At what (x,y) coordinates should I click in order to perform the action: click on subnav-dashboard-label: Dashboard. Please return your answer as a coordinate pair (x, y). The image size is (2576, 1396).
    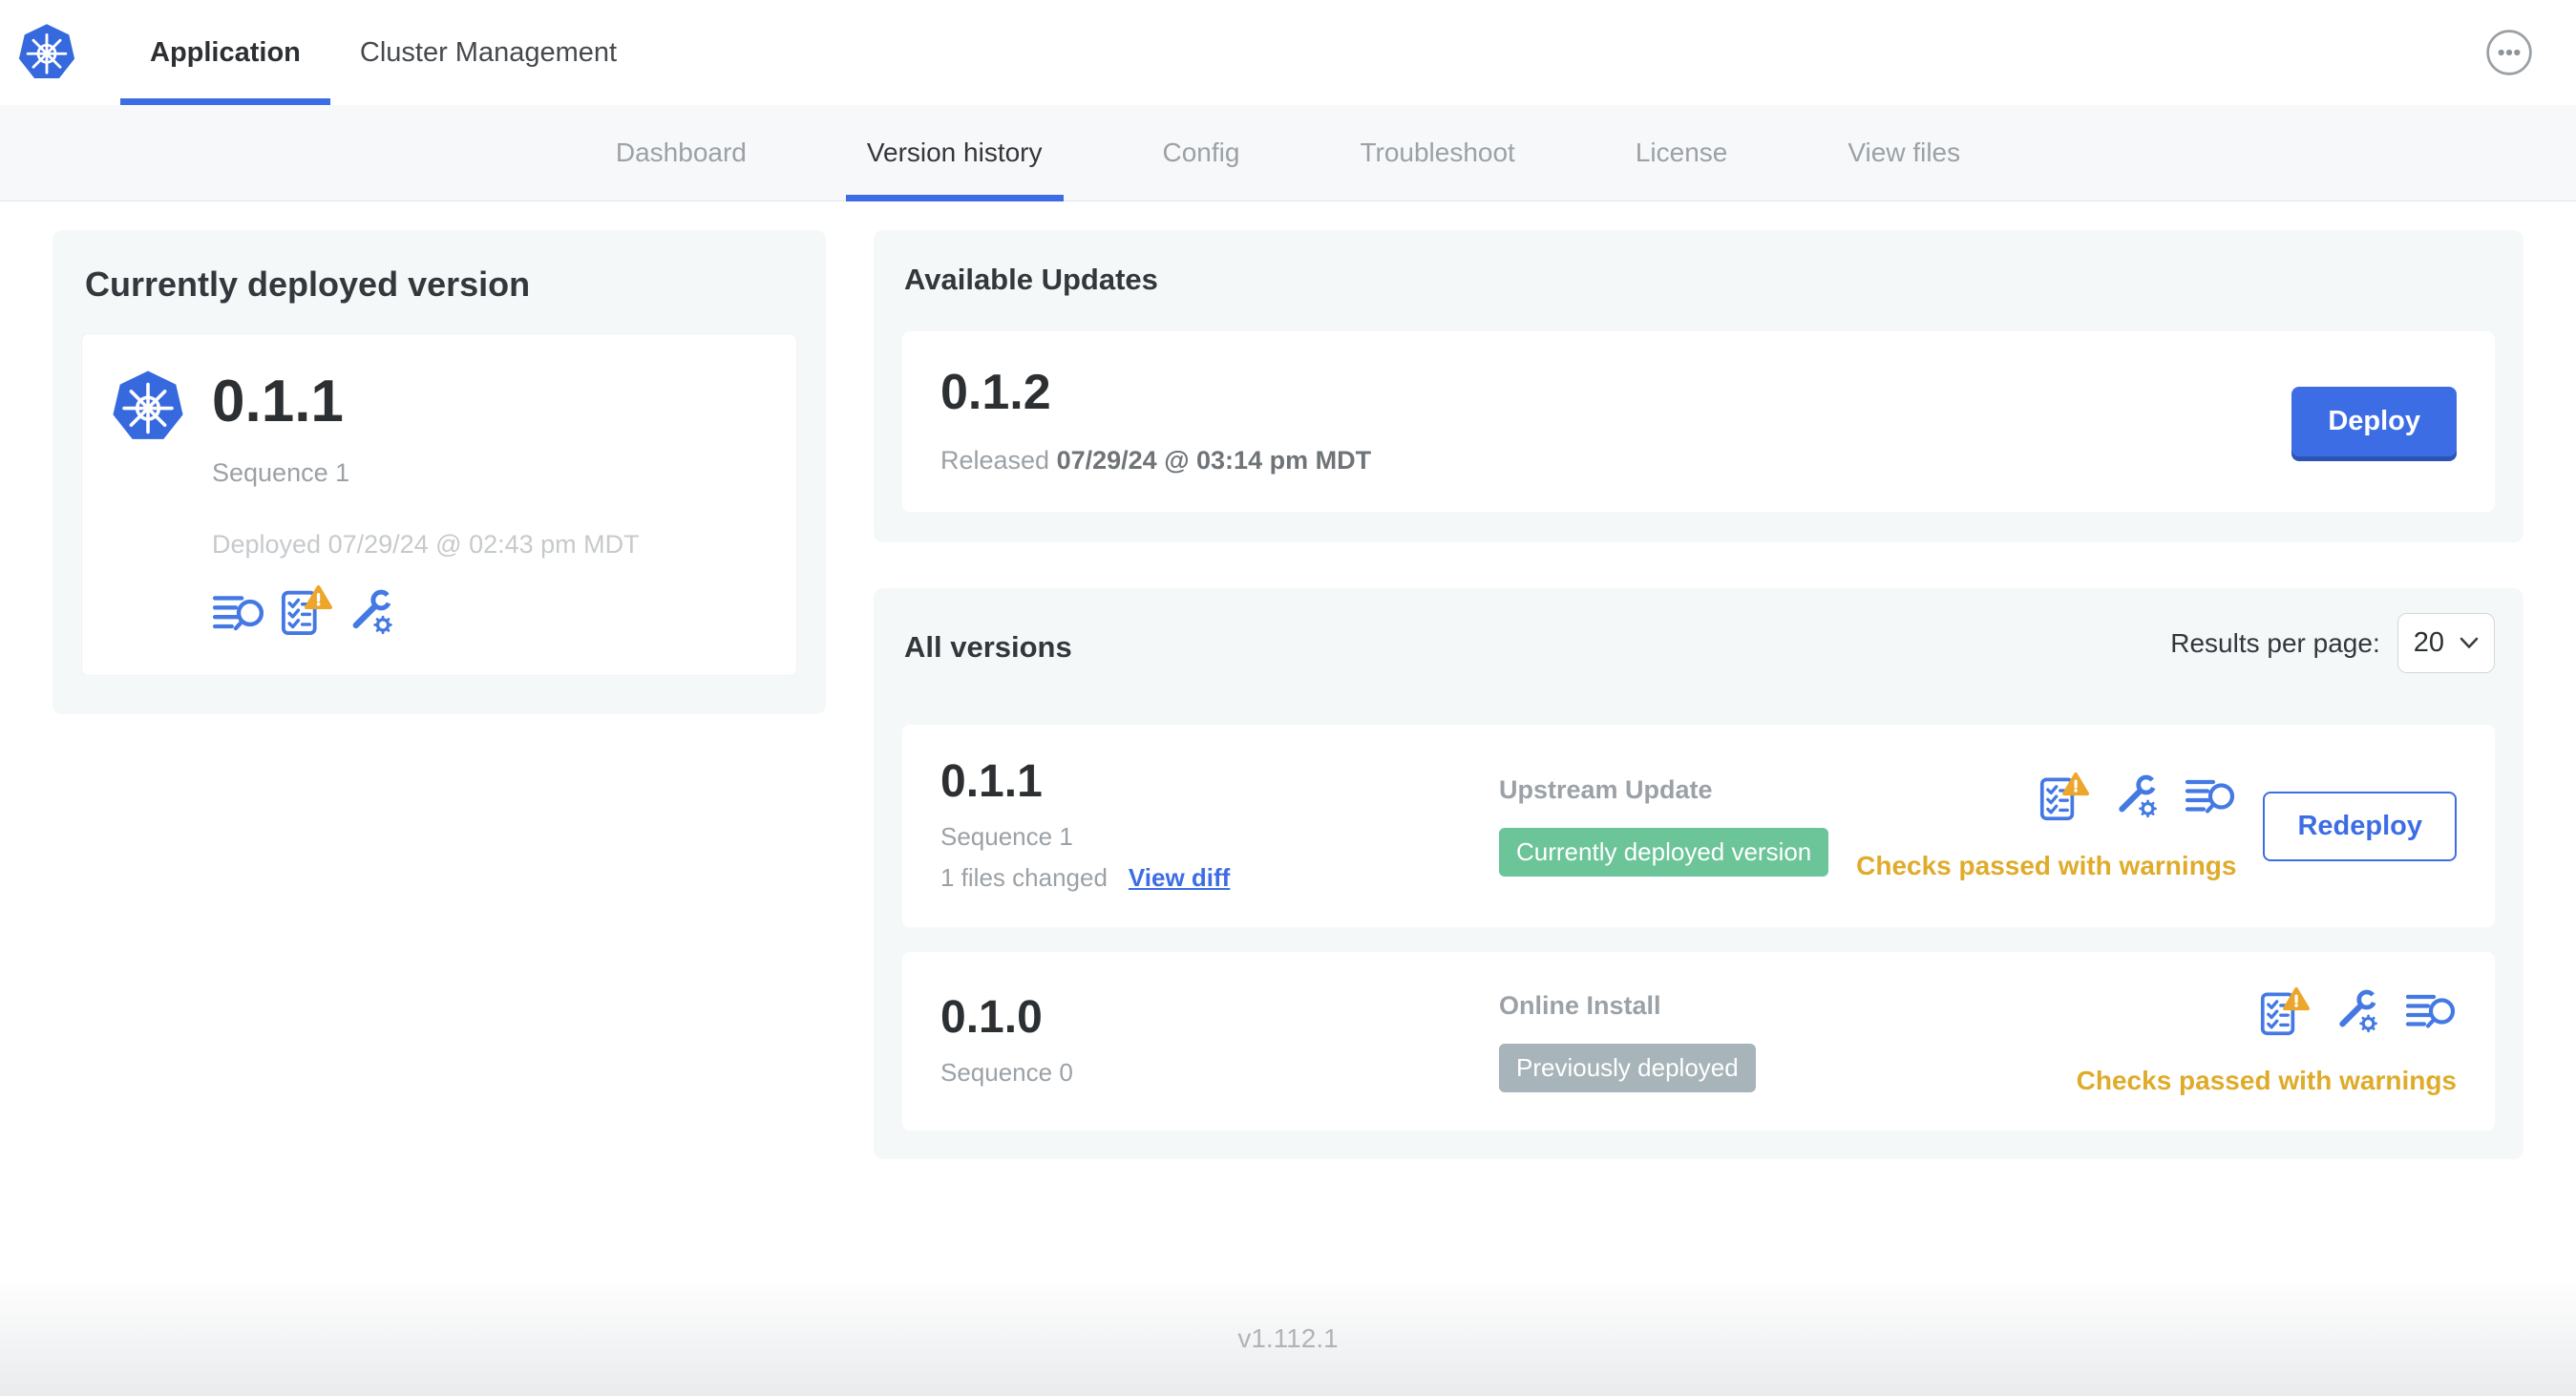
    Looking at the image, I should click on (681, 152).